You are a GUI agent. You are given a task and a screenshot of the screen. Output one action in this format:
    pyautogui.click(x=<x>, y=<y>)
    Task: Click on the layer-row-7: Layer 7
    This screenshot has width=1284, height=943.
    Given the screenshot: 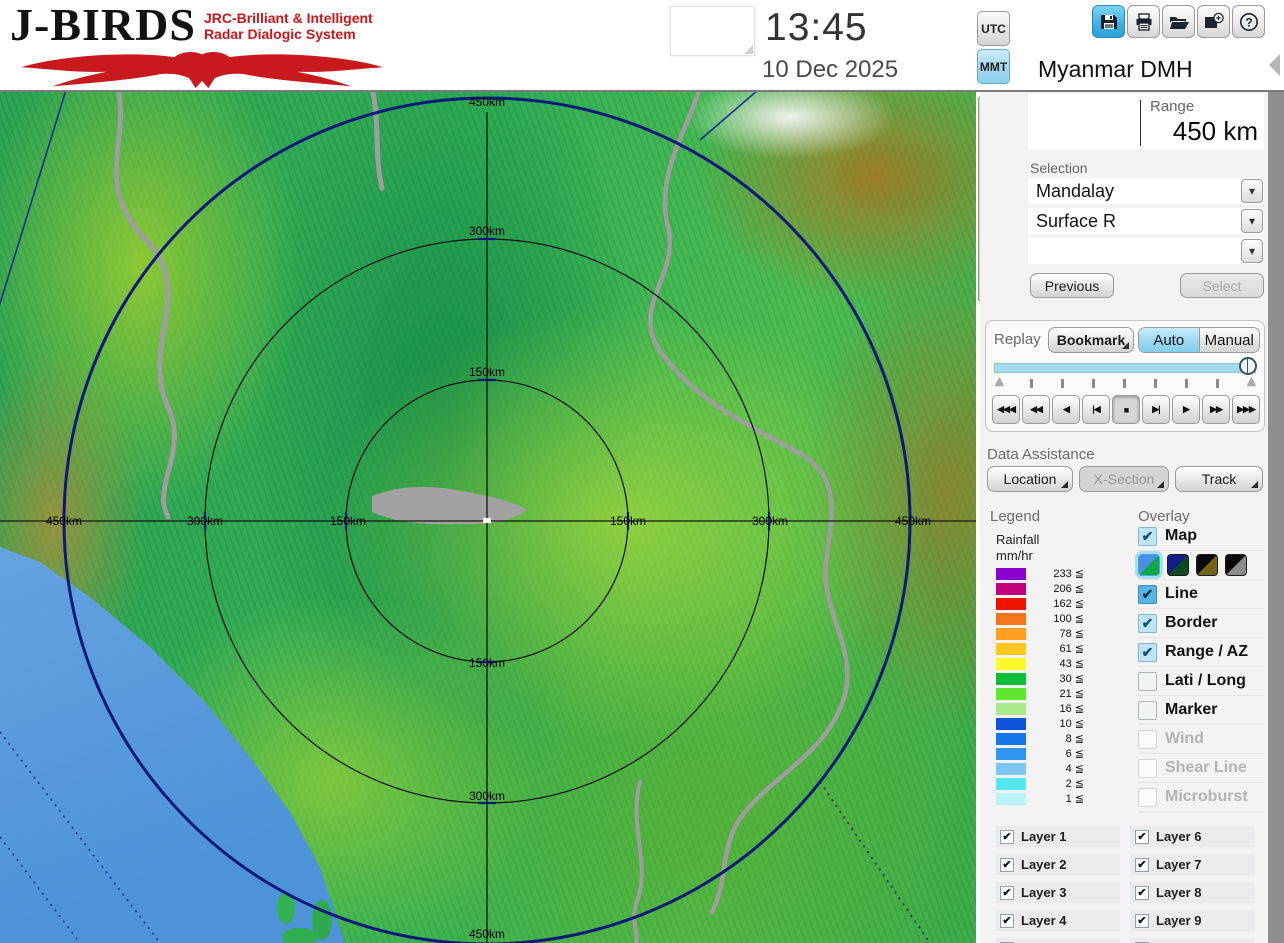 What is the action you would take?
    pyautogui.click(x=1192, y=864)
    